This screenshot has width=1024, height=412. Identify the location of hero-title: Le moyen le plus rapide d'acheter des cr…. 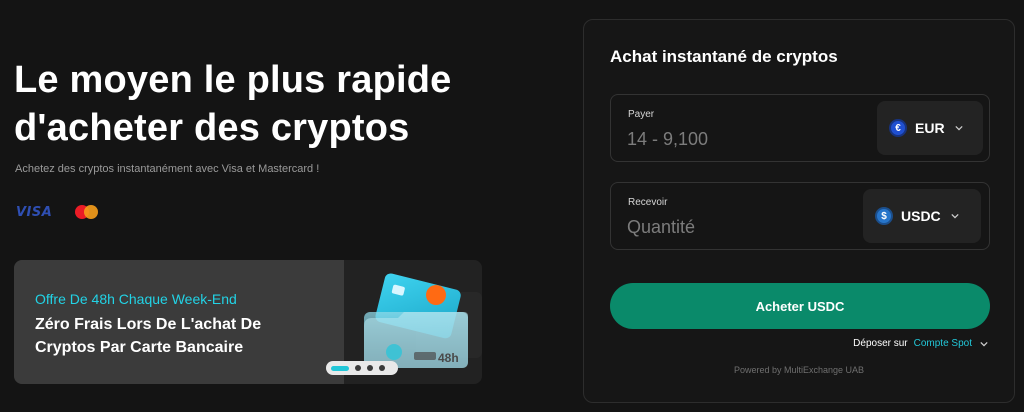
(233, 104).